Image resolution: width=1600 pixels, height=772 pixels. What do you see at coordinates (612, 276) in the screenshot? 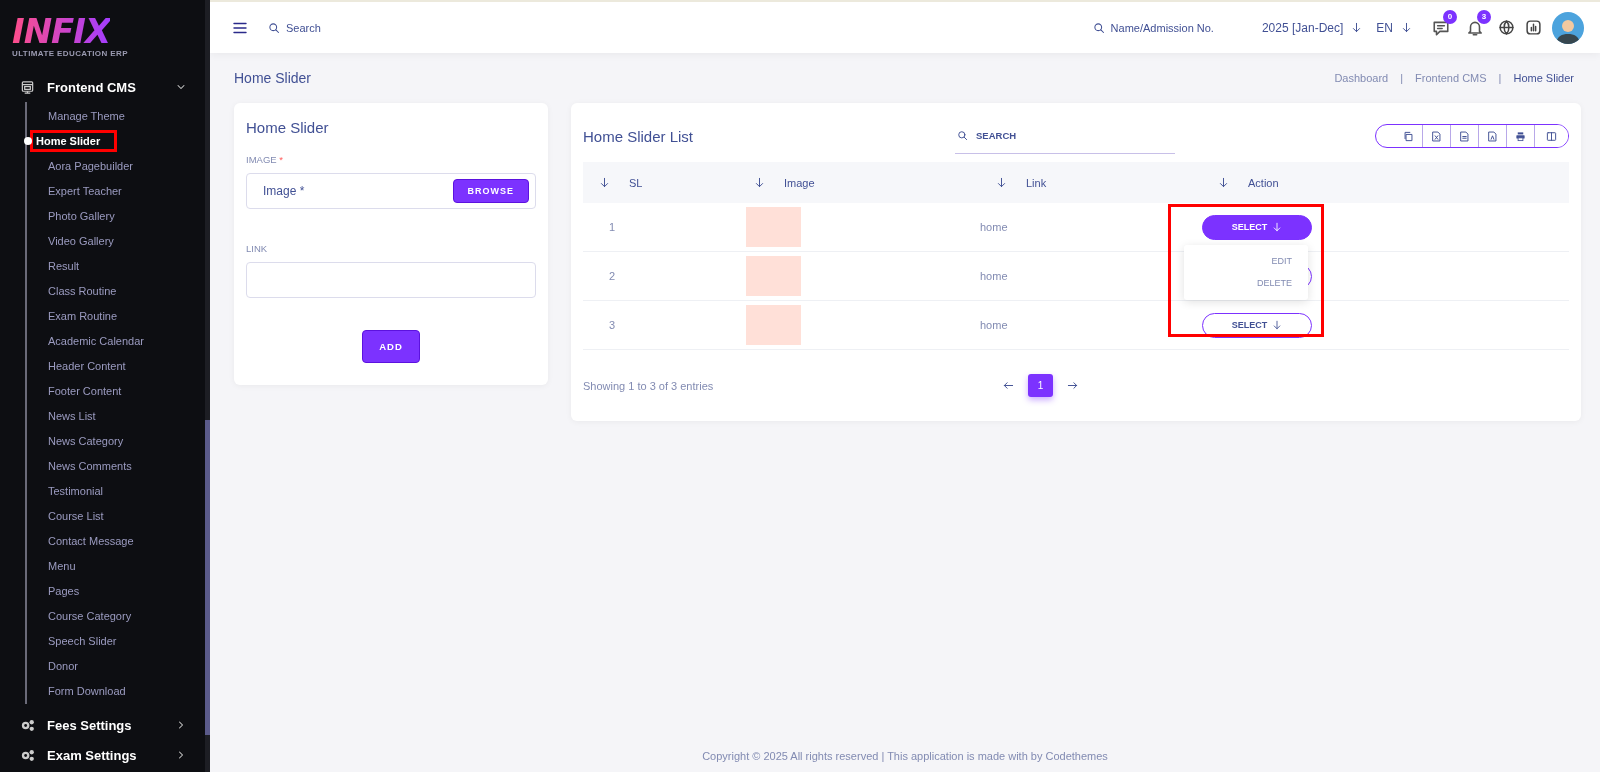
I see `table-cell-text: 2` at bounding box center [612, 276].